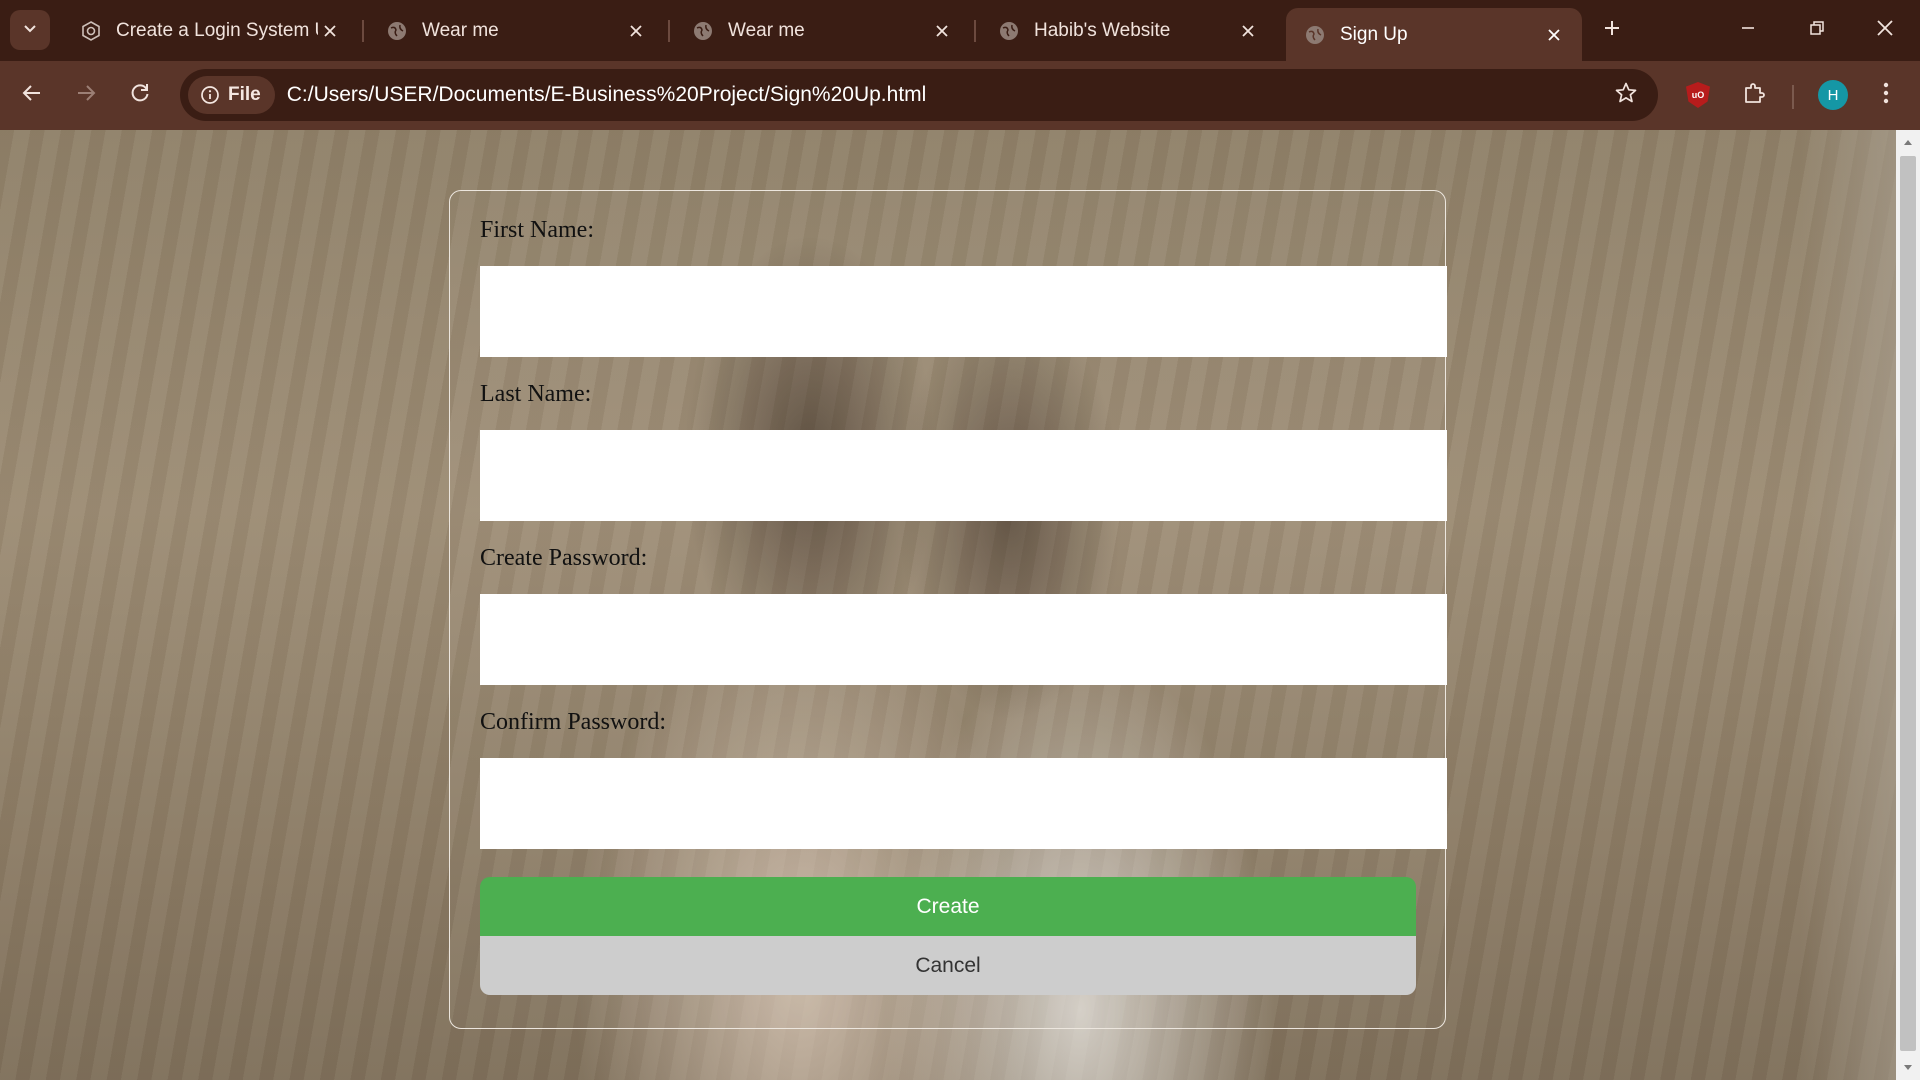  What do you see at coordinates (1908, 1068) in the screenshot?
I see `scroll-down-arrow` at bounding box center [1908, 1068].